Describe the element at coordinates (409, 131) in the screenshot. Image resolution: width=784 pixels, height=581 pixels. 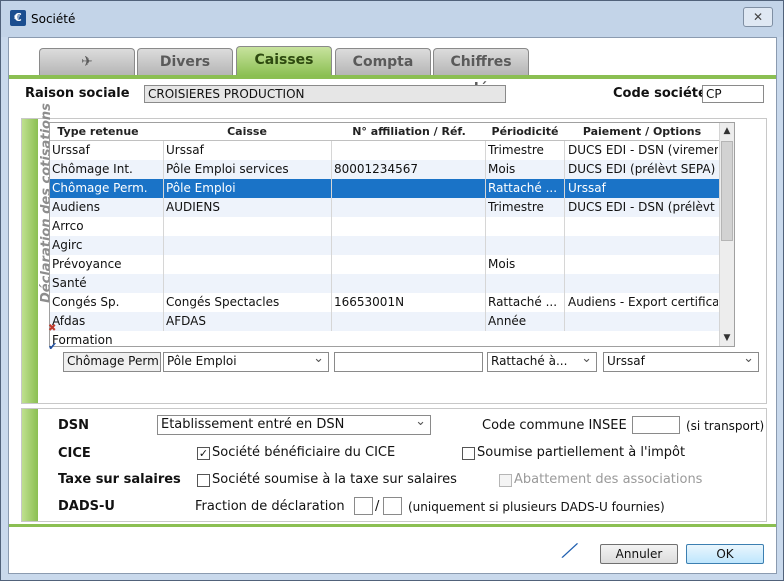
I see `col-affiliation: N° affiliation / Réf.` at that location.